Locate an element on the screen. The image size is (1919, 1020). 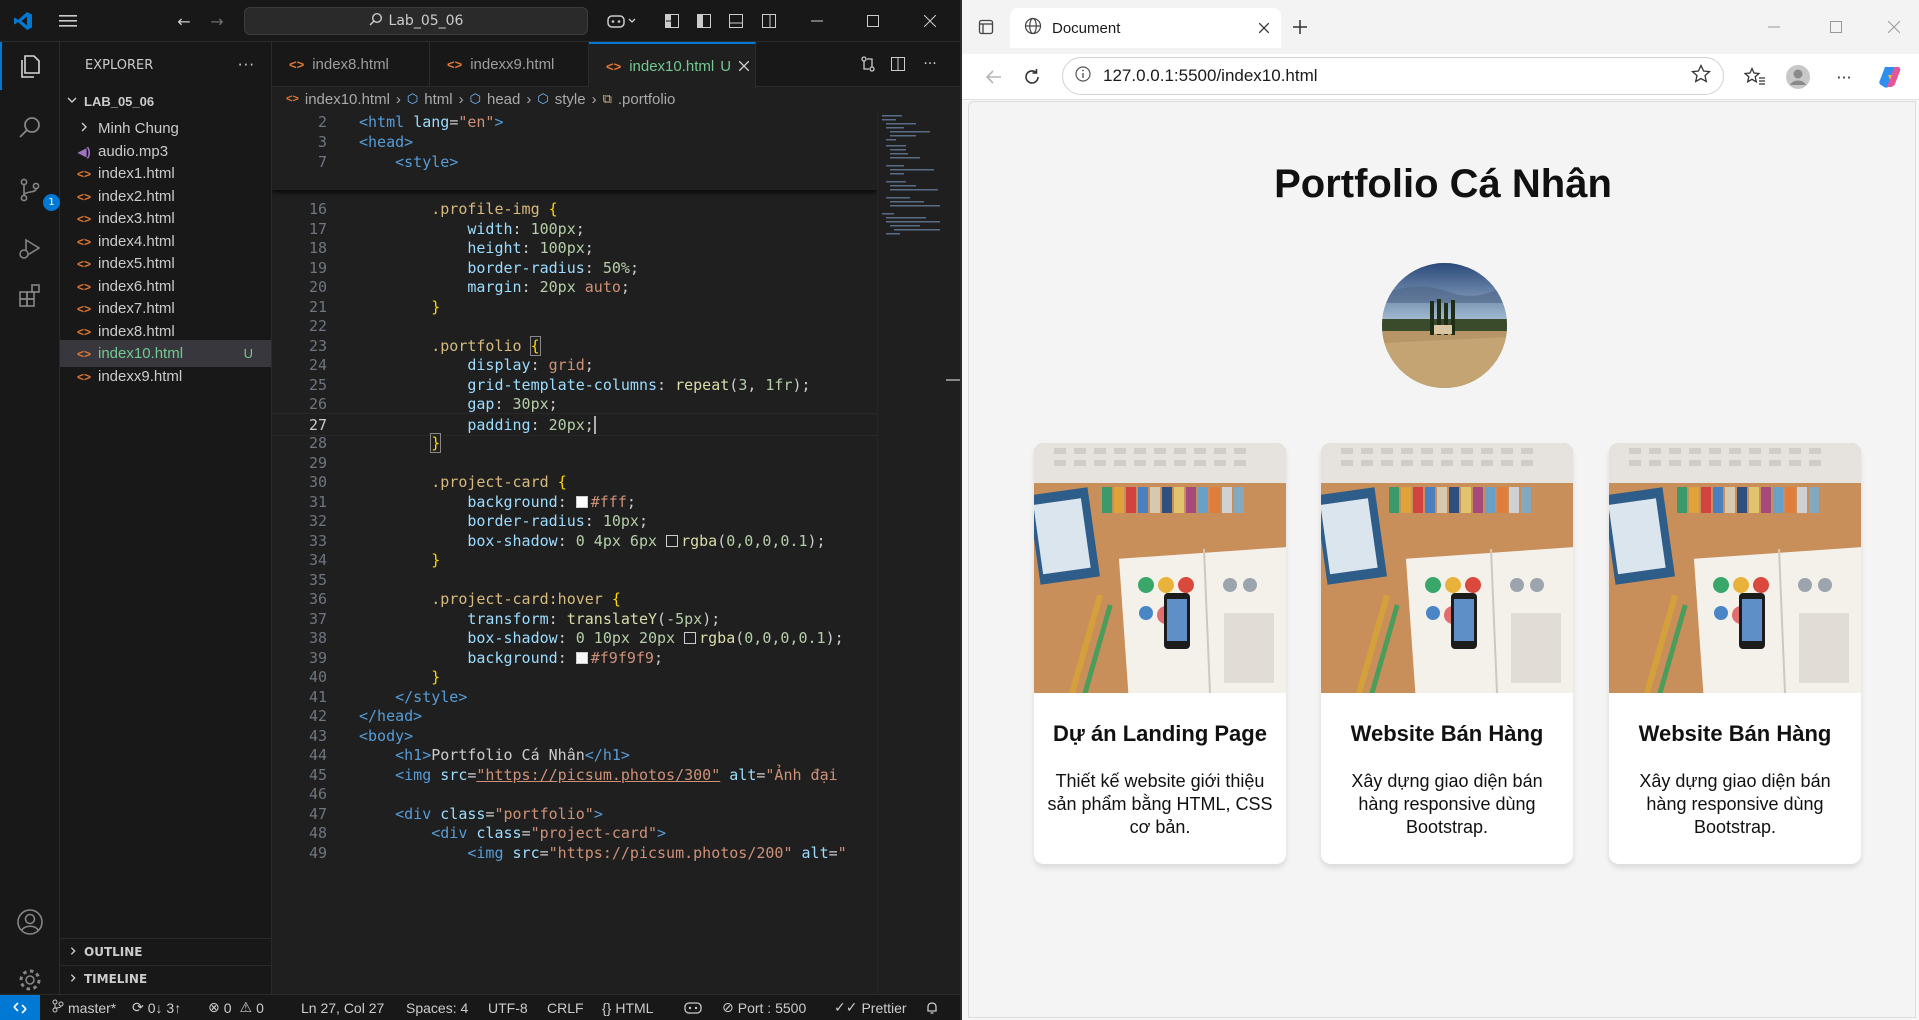
page-title: Portfolio Cá Nhân is located at coordinates (1443, 184).